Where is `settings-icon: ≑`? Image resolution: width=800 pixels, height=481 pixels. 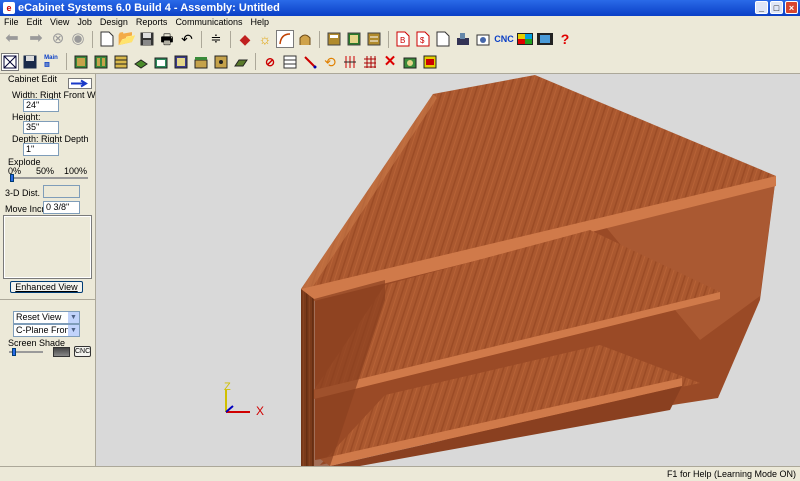 settings-icon: ≑ is located at coordinates (216, 39).